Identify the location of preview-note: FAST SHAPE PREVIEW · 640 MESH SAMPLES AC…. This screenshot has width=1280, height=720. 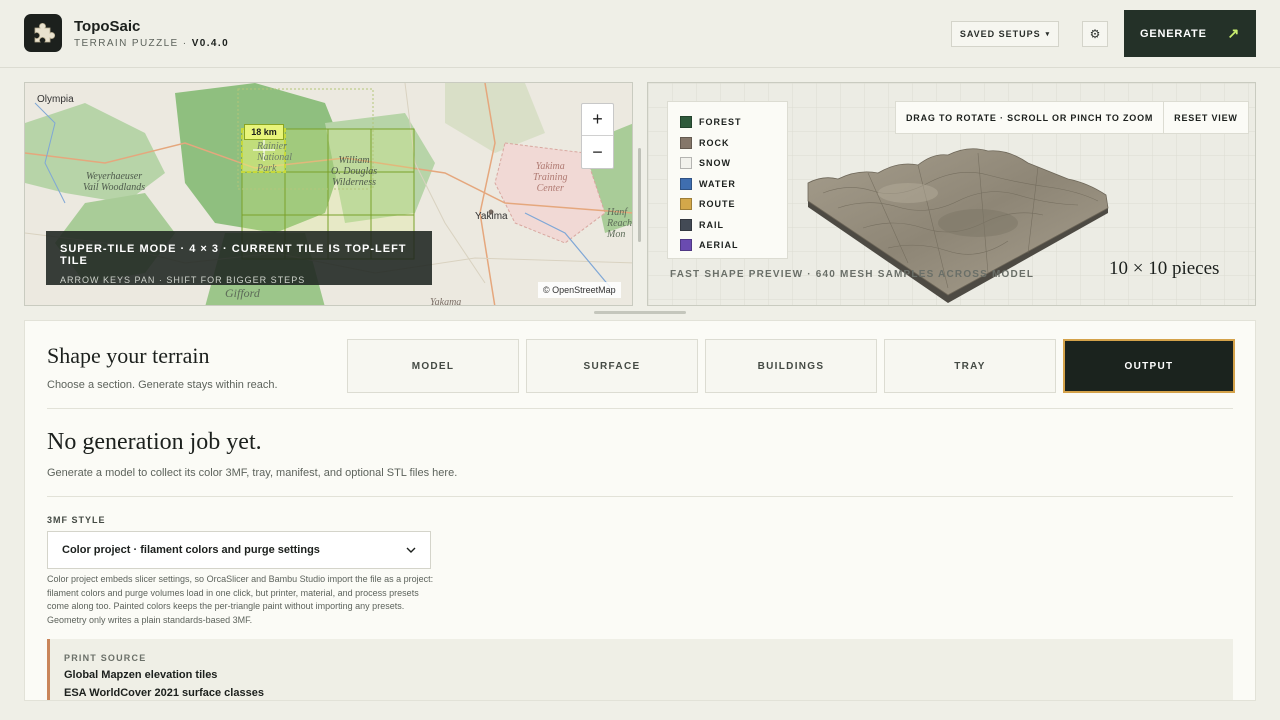
(852, 274).